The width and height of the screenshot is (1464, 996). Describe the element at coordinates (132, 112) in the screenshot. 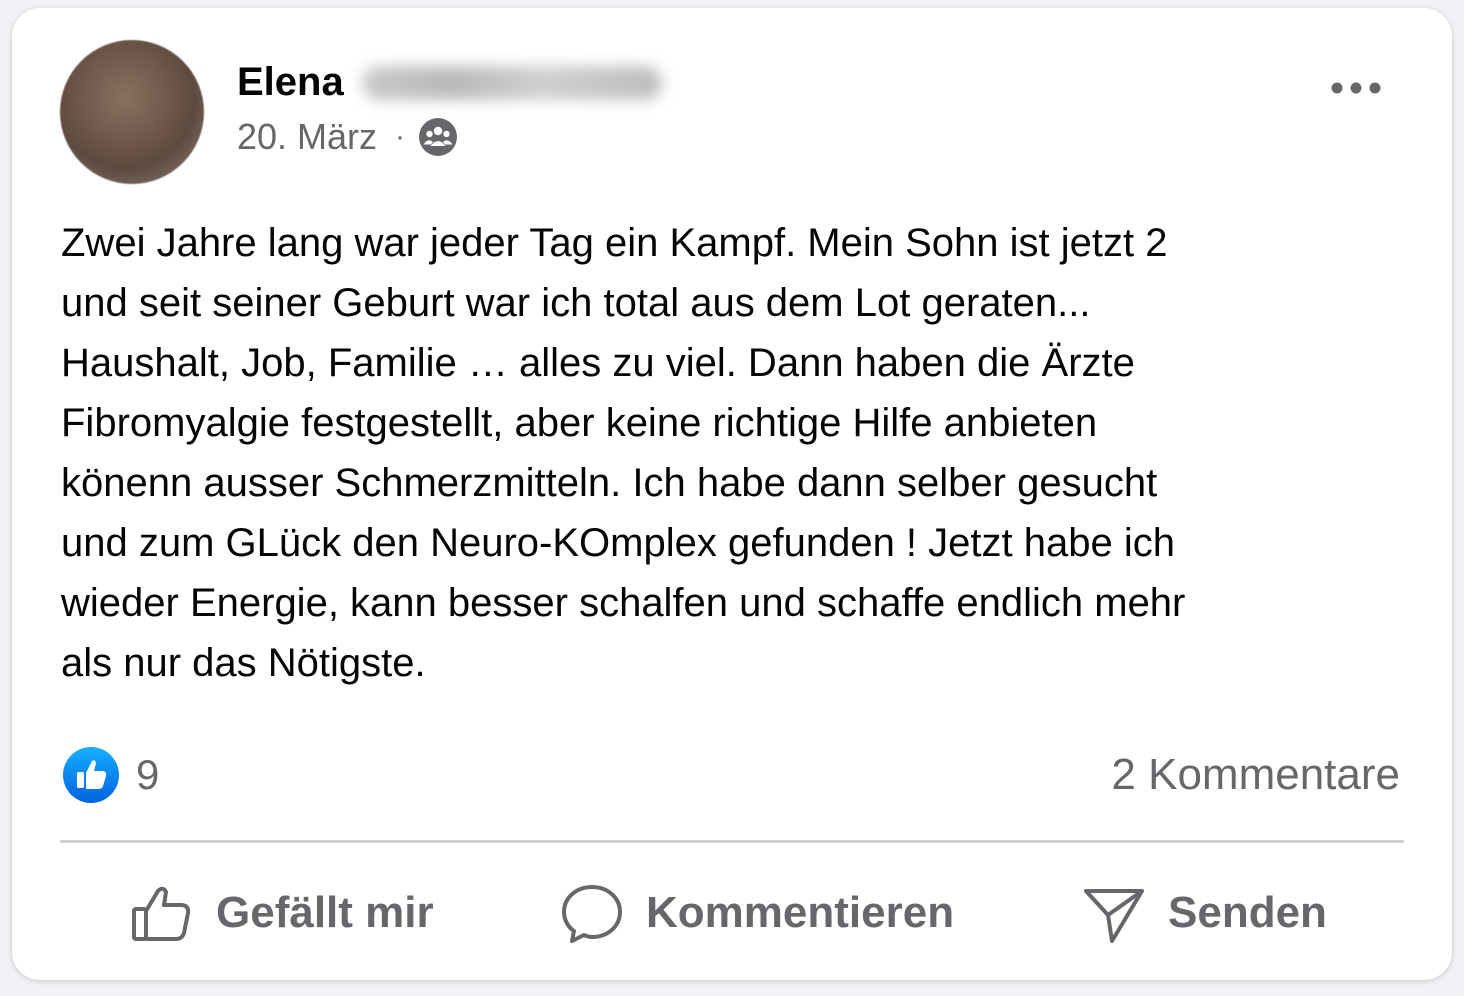

I see `avatar` at that location.